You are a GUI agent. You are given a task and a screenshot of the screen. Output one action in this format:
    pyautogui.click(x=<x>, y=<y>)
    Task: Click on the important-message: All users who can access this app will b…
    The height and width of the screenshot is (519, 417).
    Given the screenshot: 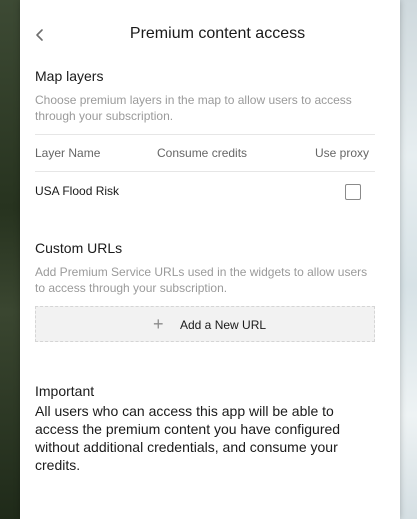 What is the action you would take?
    pyautogui.click(x=188, y=438)
    